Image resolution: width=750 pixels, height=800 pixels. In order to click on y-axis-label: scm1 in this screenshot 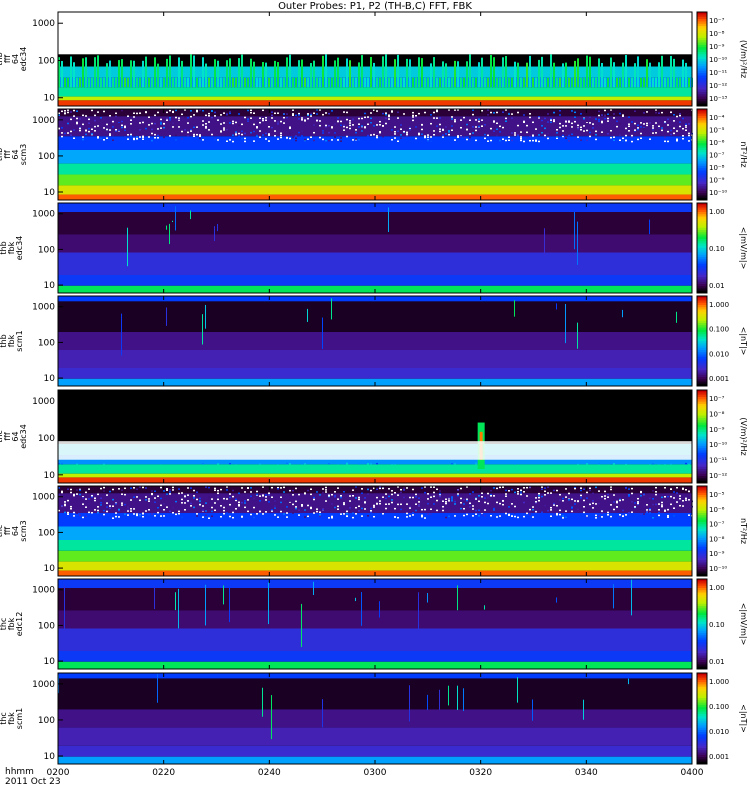, I will do `click(19, 340)`.